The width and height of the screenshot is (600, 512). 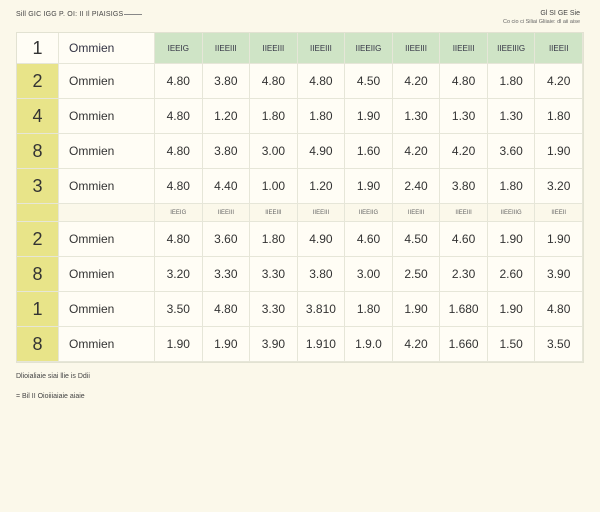 I want to click on row-index: 3, so click(x=38, y=186).